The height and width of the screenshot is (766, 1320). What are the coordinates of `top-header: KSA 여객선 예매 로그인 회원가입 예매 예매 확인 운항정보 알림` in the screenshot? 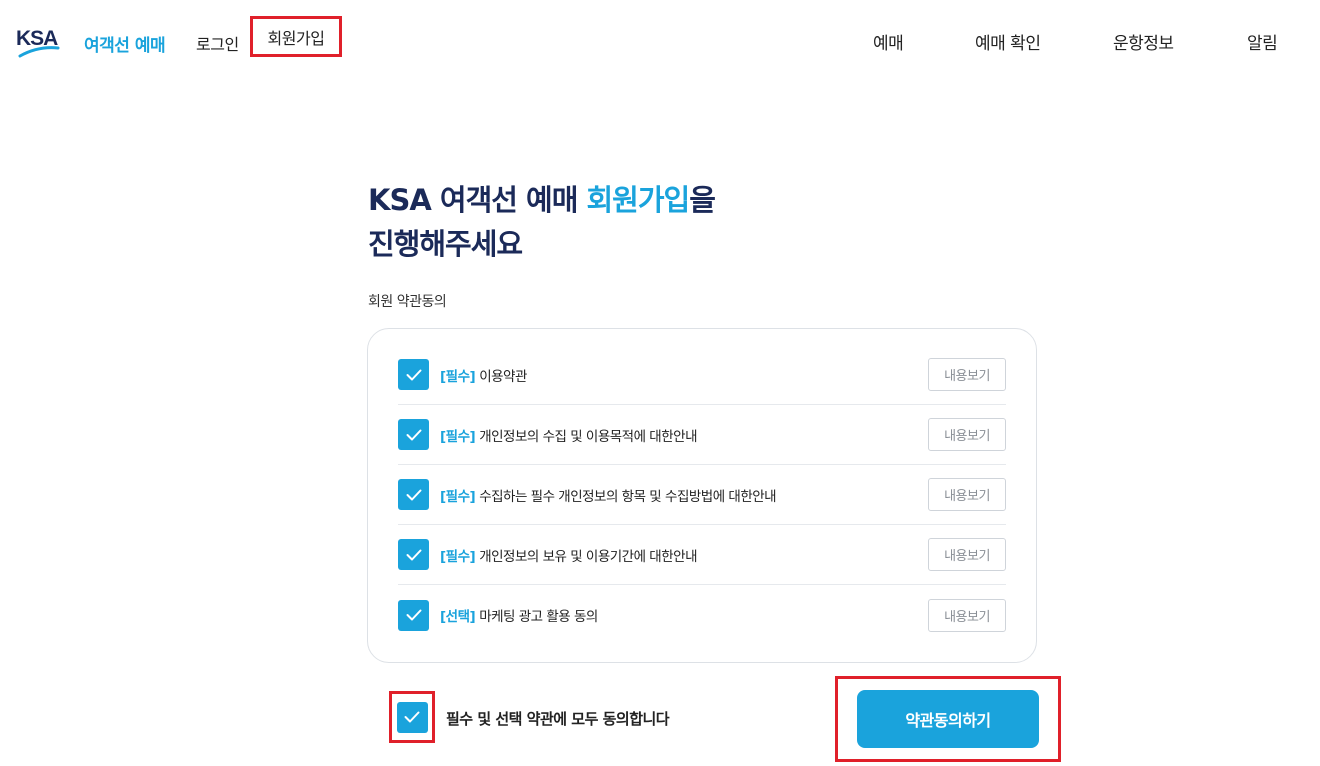 It's located at (660, 40).